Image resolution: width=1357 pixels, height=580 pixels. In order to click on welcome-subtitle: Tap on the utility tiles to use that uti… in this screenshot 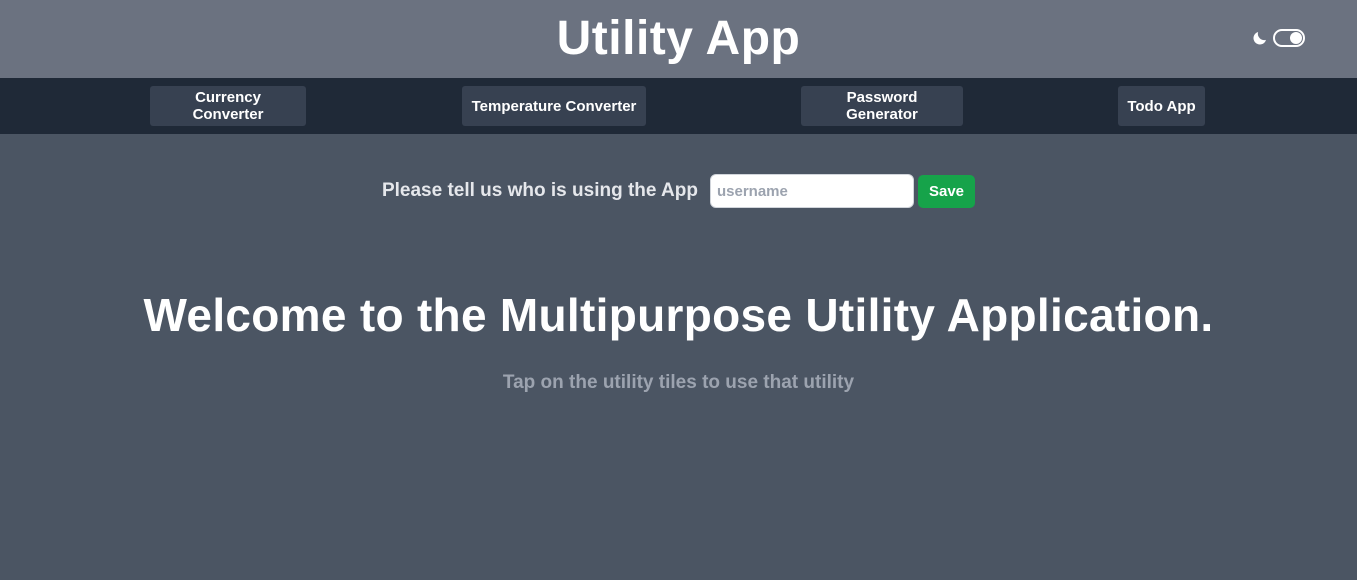, I will do `click(678, 382)`.